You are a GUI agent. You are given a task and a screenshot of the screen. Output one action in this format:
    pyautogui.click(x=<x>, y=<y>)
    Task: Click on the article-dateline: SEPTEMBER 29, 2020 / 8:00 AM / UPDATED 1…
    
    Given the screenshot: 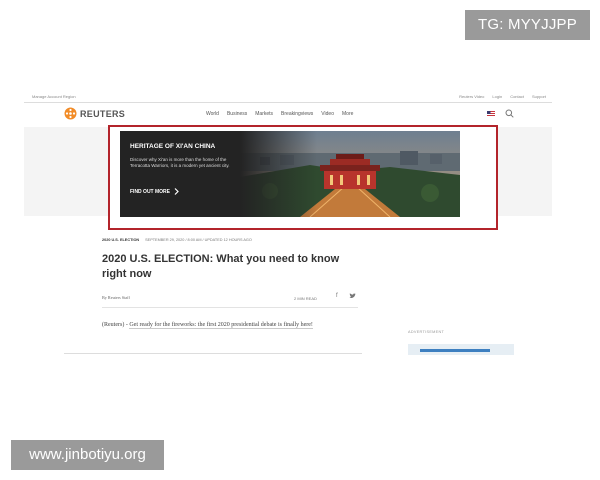 What is the action you would take?
    pyautogui.click(x=198, y=240)
    